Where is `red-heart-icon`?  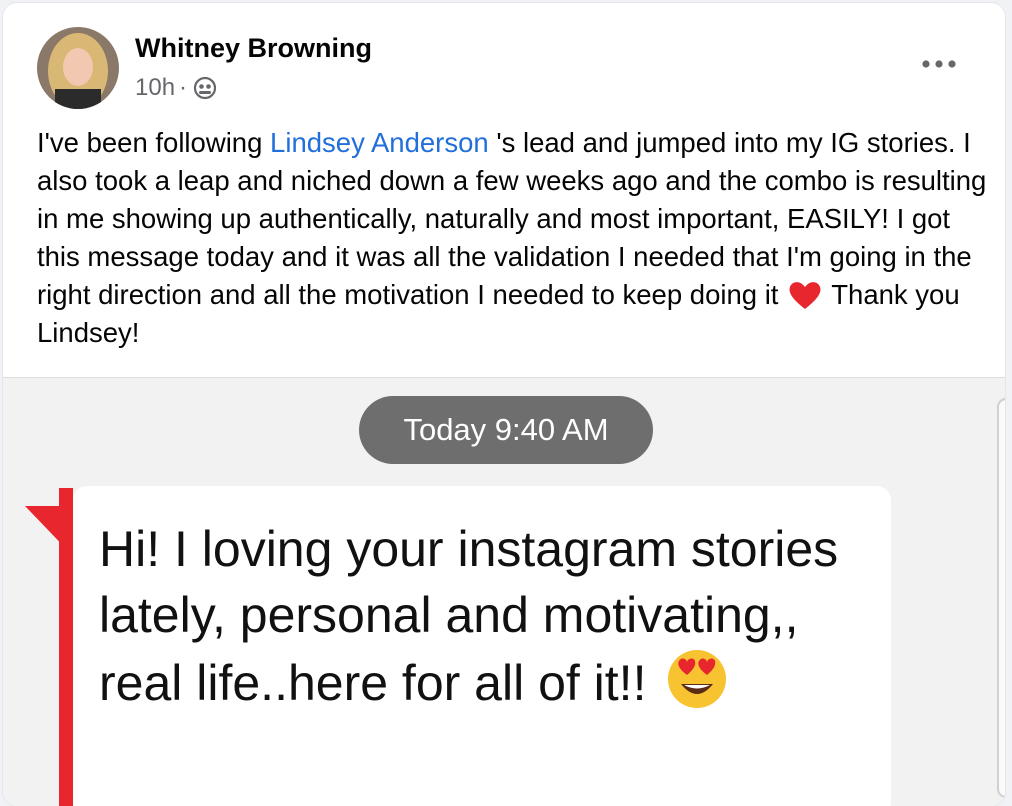
red-heart-icon is located at coordinates (805, 295).